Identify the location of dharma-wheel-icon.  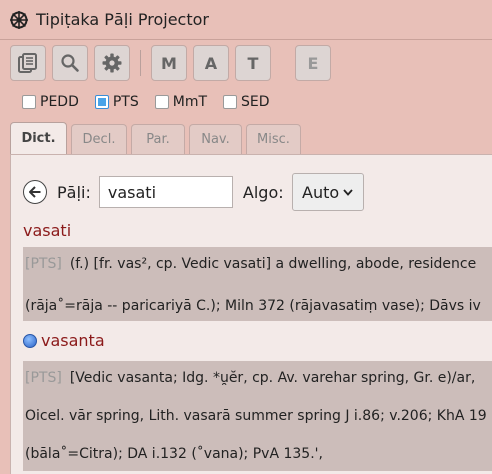
(19, 20).